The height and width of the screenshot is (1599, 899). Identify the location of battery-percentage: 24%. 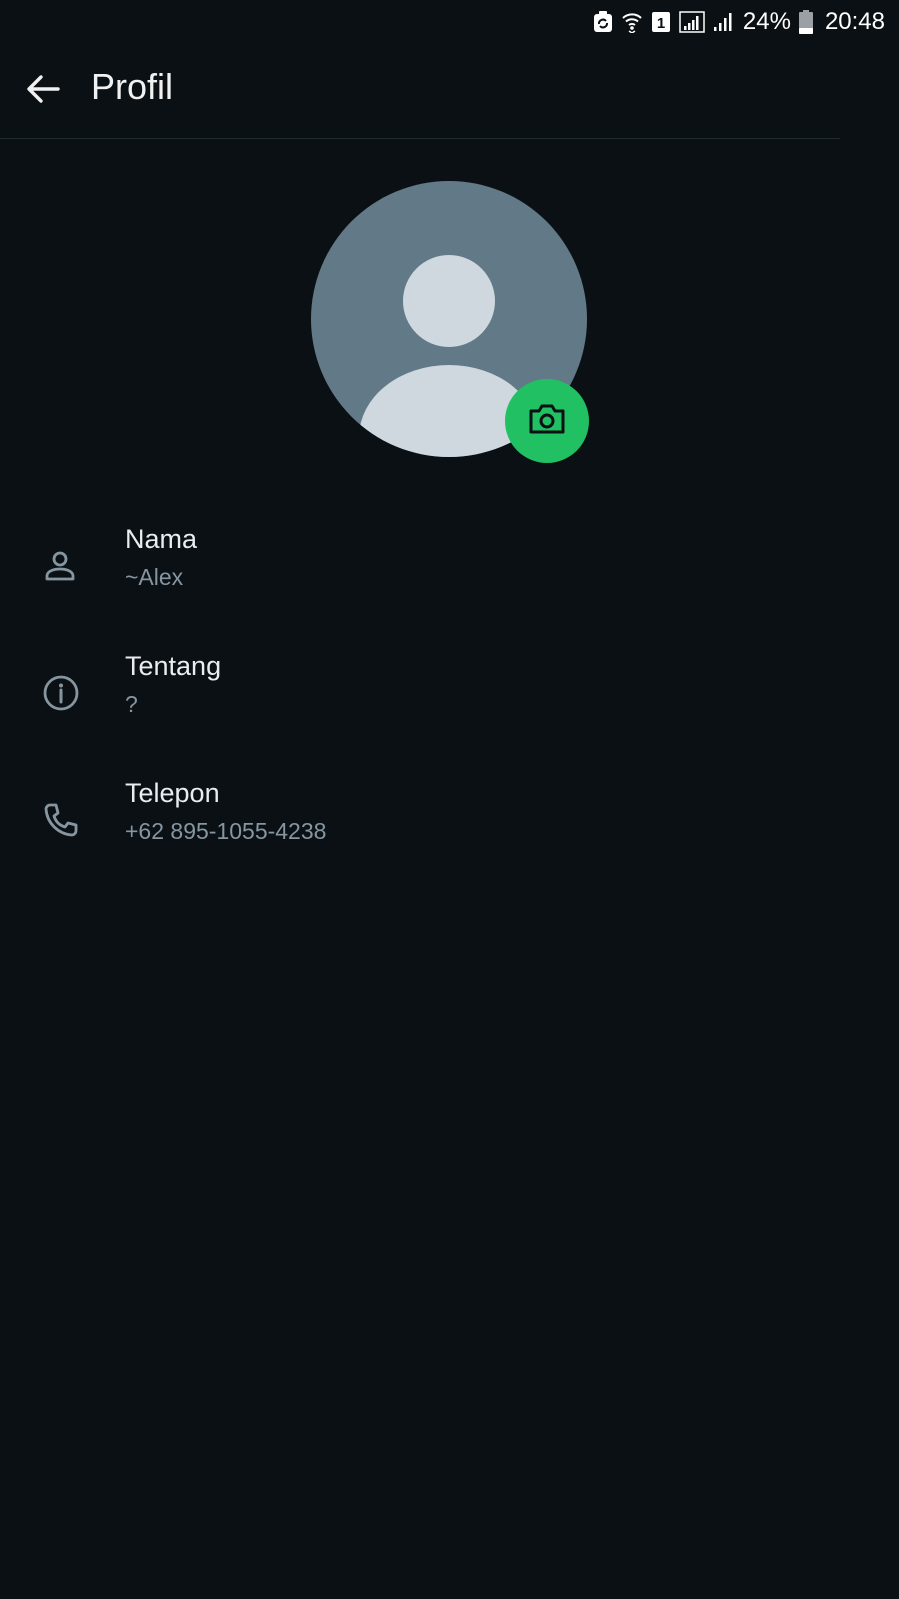
(766, 21).